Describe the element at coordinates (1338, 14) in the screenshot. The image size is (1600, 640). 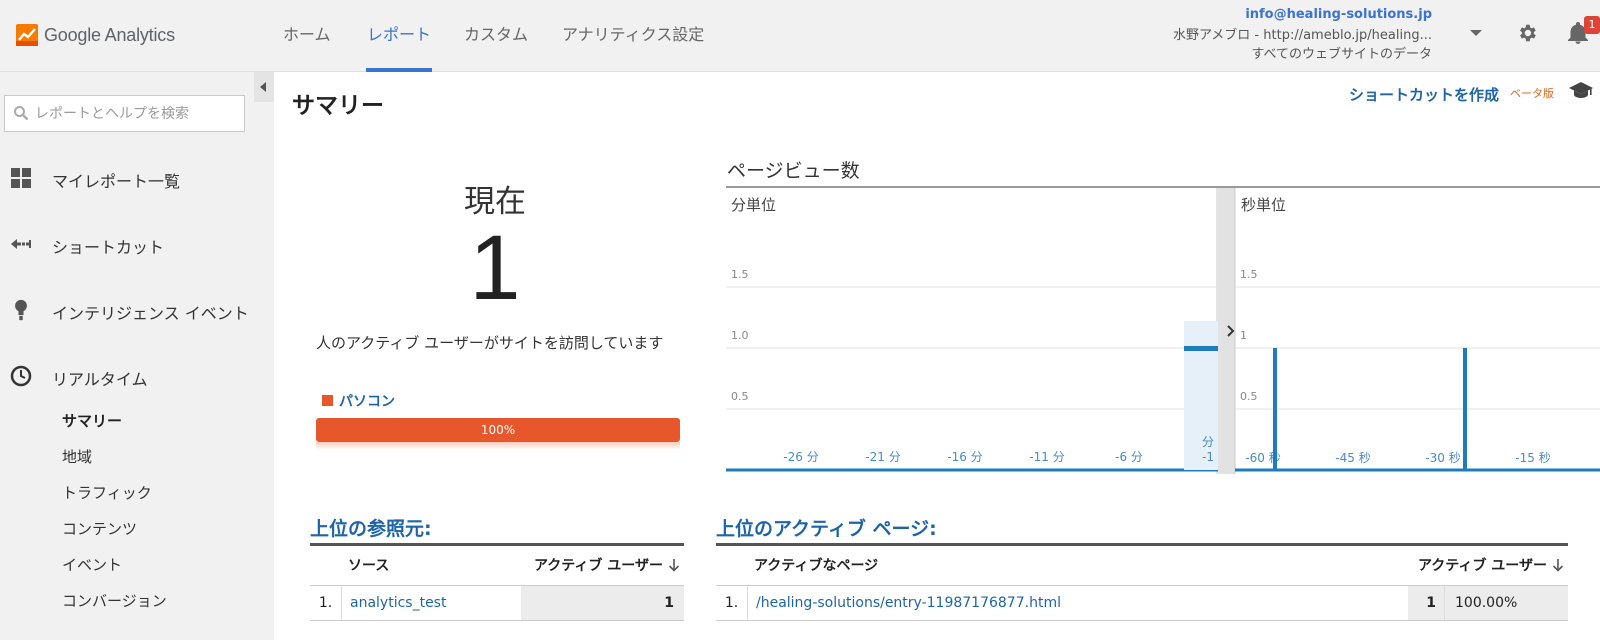
I see `account-email: info@healing-solutions.jp` at that location.